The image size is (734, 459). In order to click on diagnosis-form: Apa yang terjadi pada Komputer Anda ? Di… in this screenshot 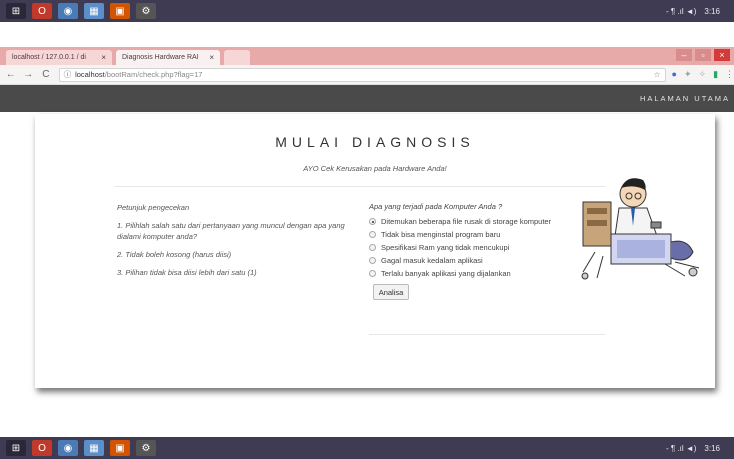, I will do `click(489, 251)`.